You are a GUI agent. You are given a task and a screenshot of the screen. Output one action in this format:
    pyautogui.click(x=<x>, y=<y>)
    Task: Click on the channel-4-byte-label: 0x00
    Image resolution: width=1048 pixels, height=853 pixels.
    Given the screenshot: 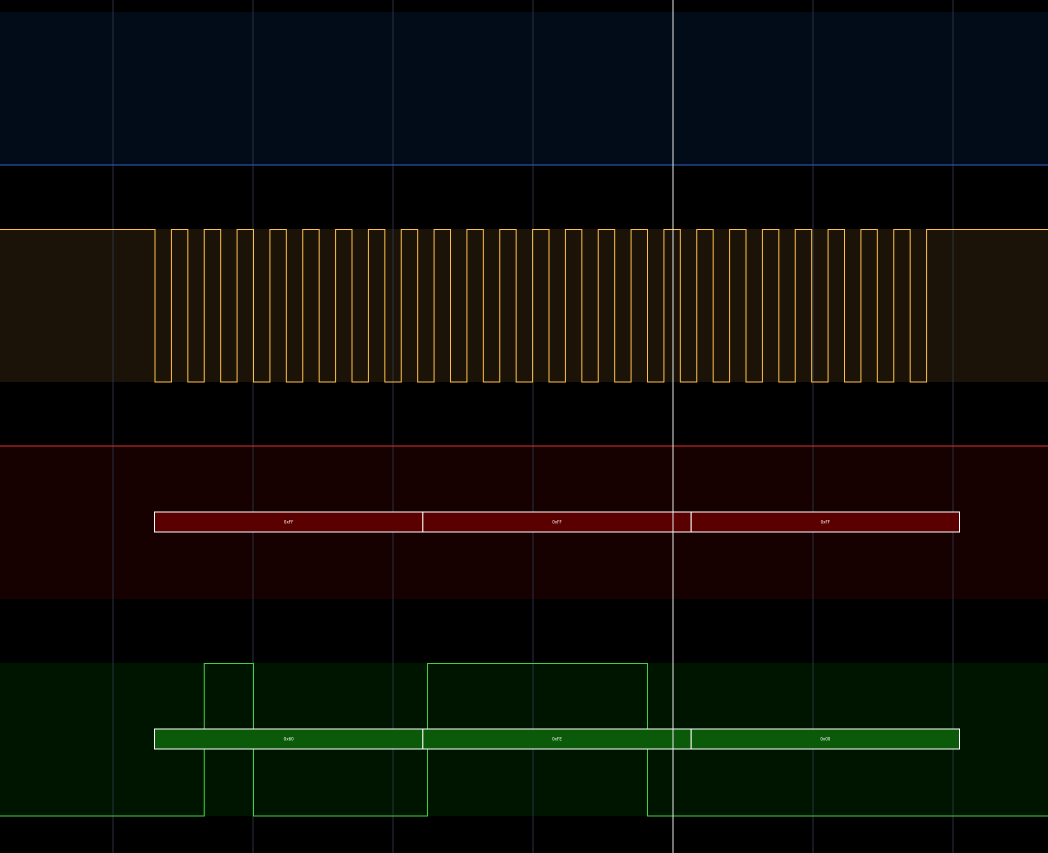 What is the action you would take?
    pyautogui.click(x=825, y=739)
    